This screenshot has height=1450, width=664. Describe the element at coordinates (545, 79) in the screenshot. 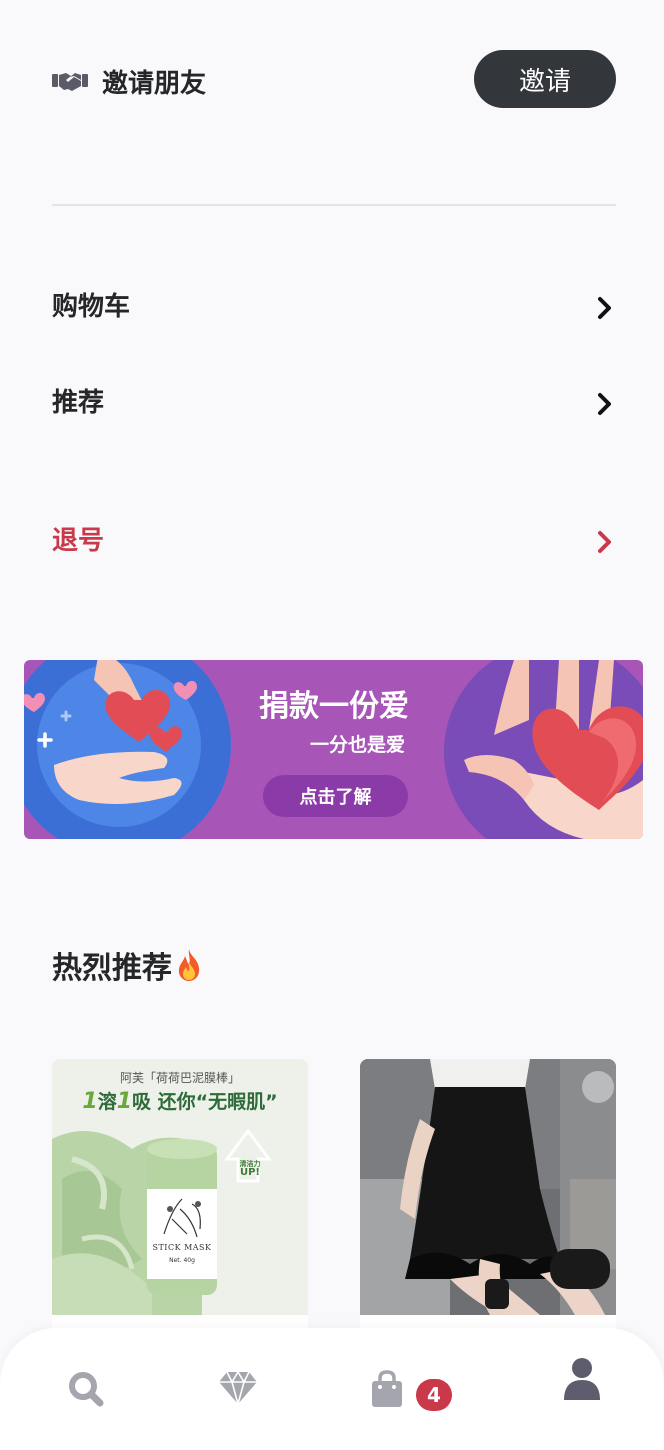

I see `invite-button: 邀请` at that location.